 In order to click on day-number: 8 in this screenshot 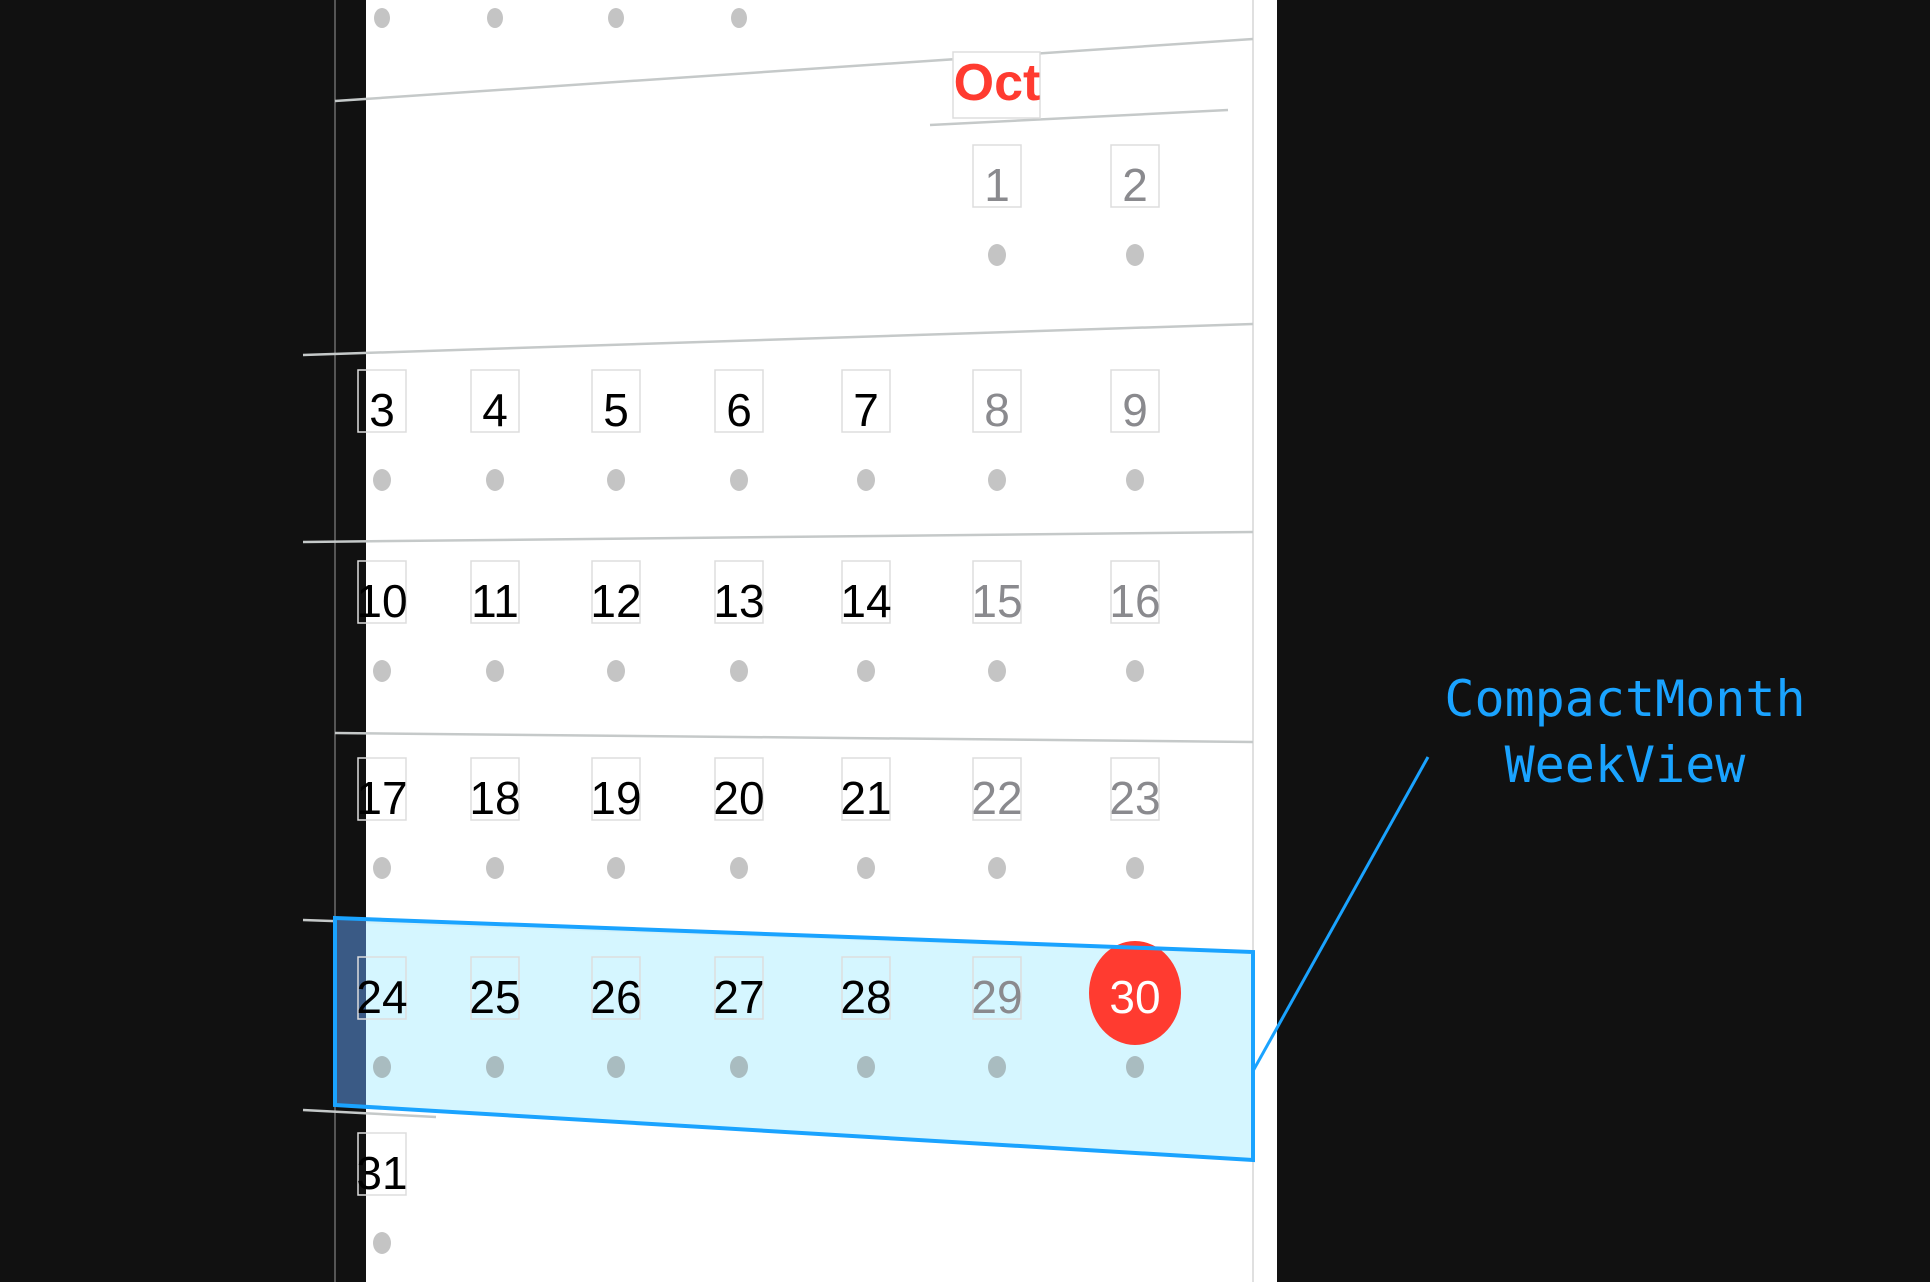, I will do `click(997, 410)`.